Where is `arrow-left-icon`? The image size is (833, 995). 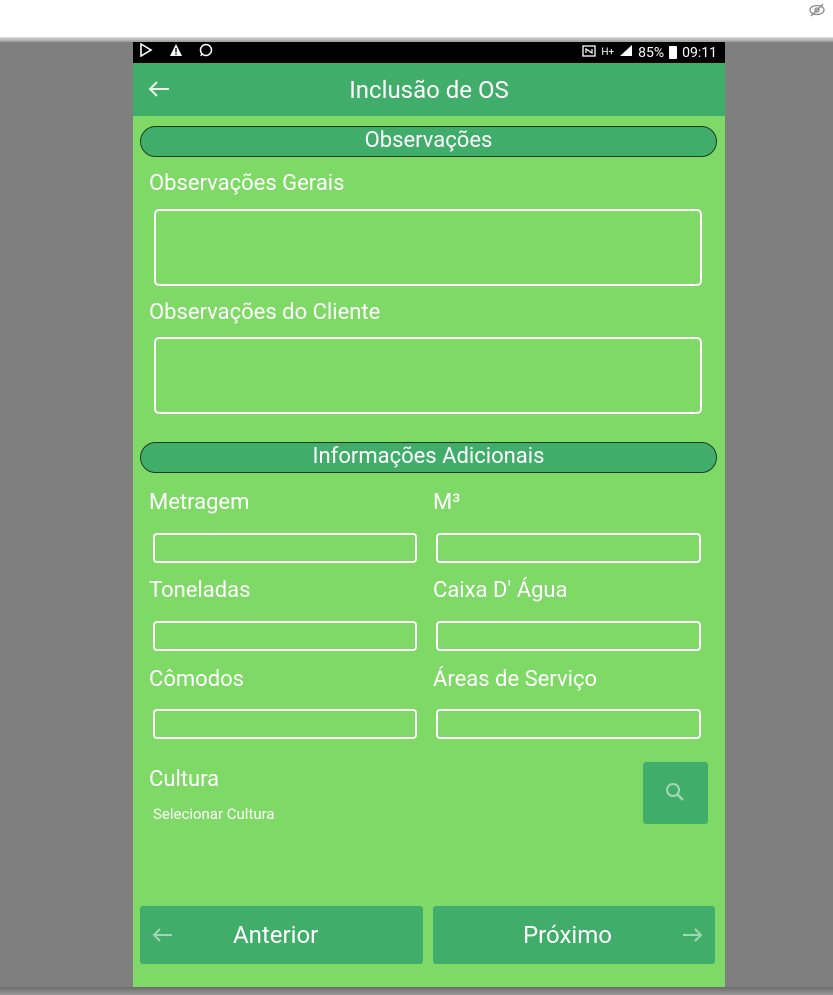
arrow-left-icon is located at coordinates (163, 935).